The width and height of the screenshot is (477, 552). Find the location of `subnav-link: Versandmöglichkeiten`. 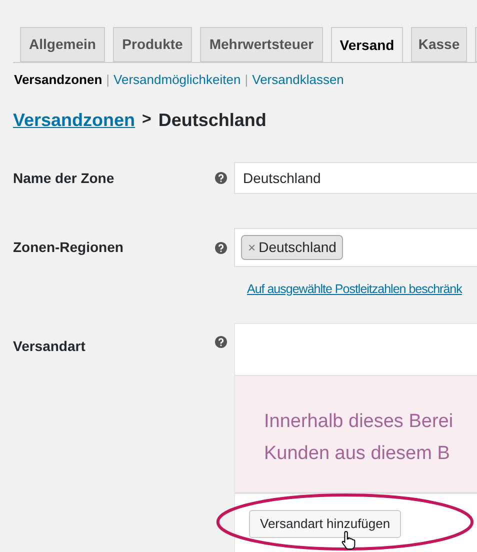

subnav-link: Versandmöglichkeiten is located at coordinates (177, 80).